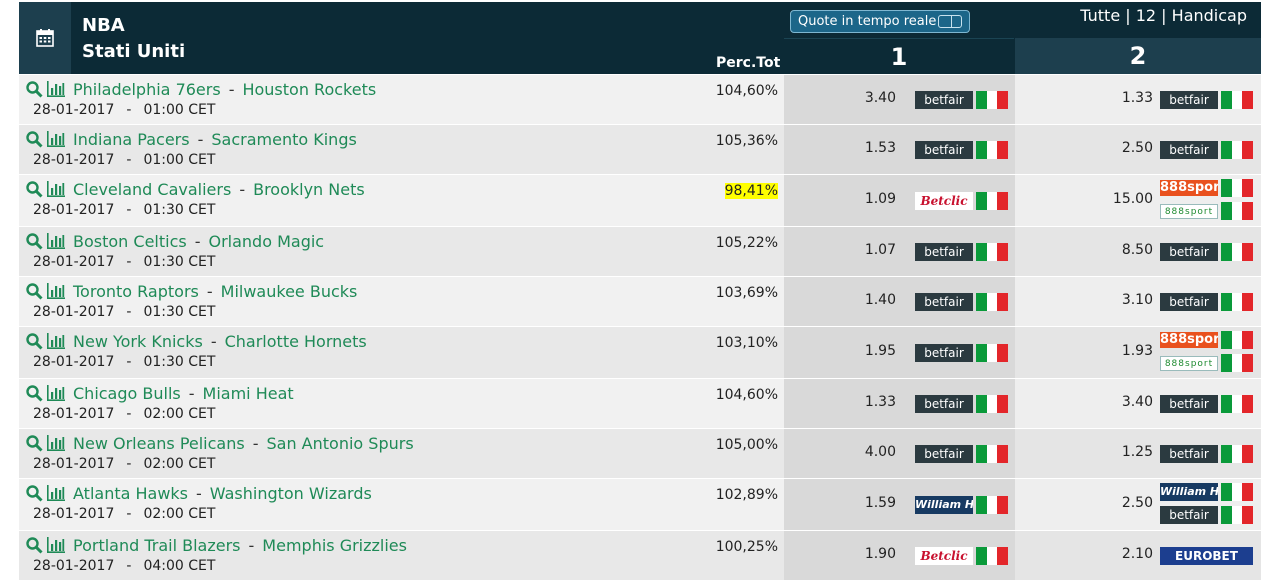 The image size is (1279, 580). Describe the element at coordinates (147, 89) in the screenshot. I see `home-team-link: Philadelphia 76ers` at that location.